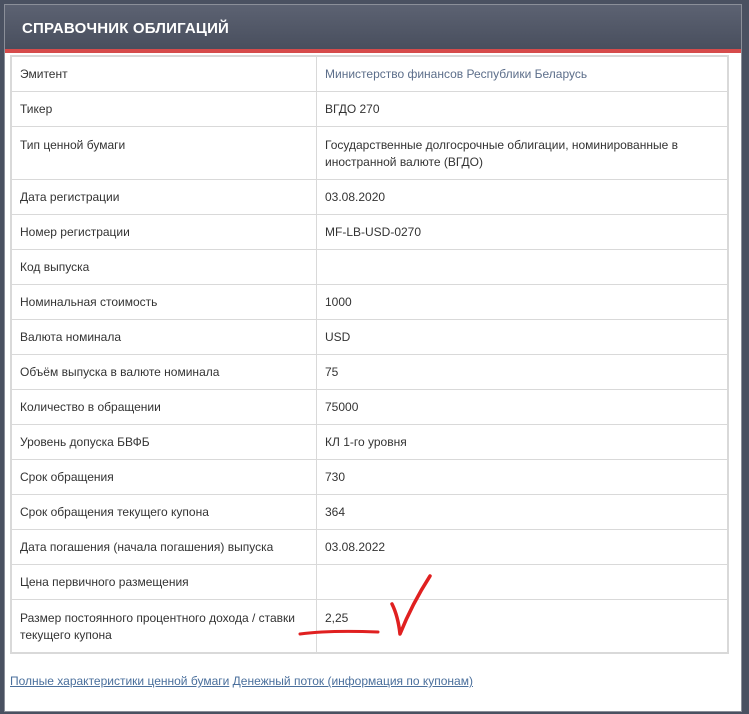  What do you see at coordinates (522, 547) in the screenshot?
I see `row-value: 03.08.2022` at bounding box center [522, 547].